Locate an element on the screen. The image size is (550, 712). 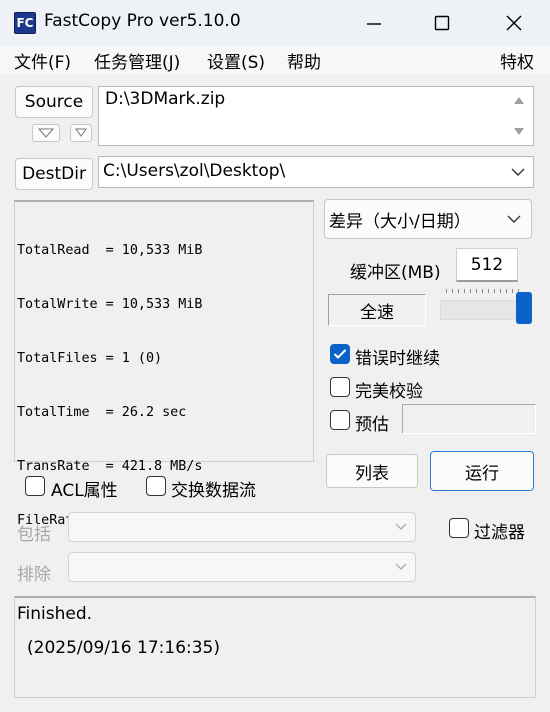
stat-total-write: TotalWrite = 10,533 MiB is located at coordinates (110, 304).